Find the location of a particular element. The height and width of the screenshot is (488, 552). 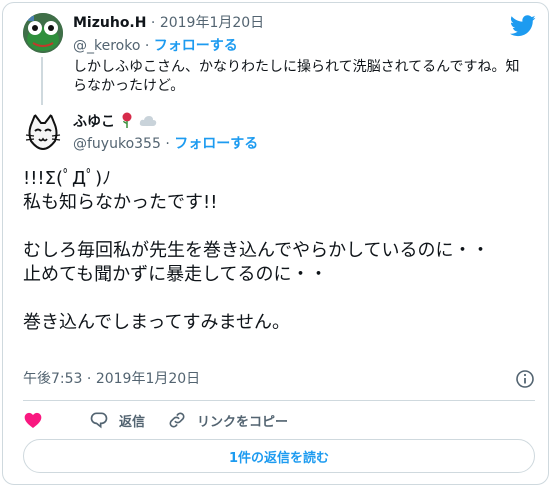

copy-link-button: リンクをコピー is located at coordinates (227, 420).